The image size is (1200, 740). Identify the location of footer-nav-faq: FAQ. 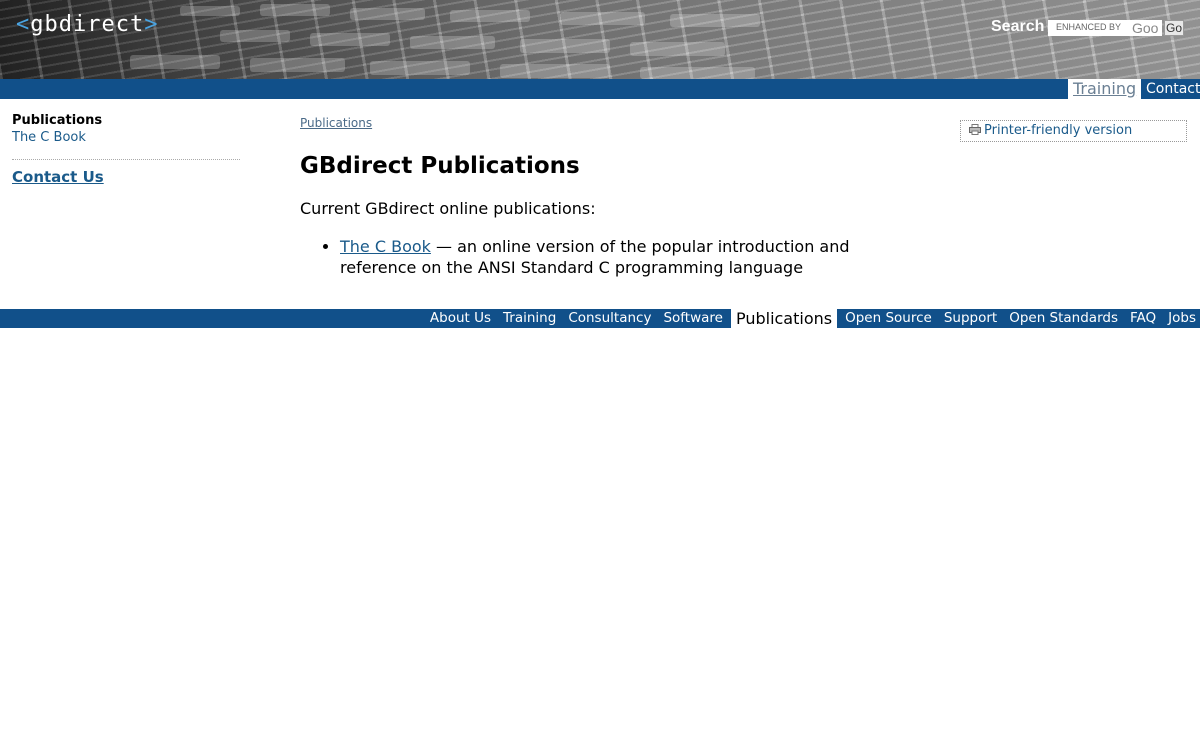
(1143, 318).